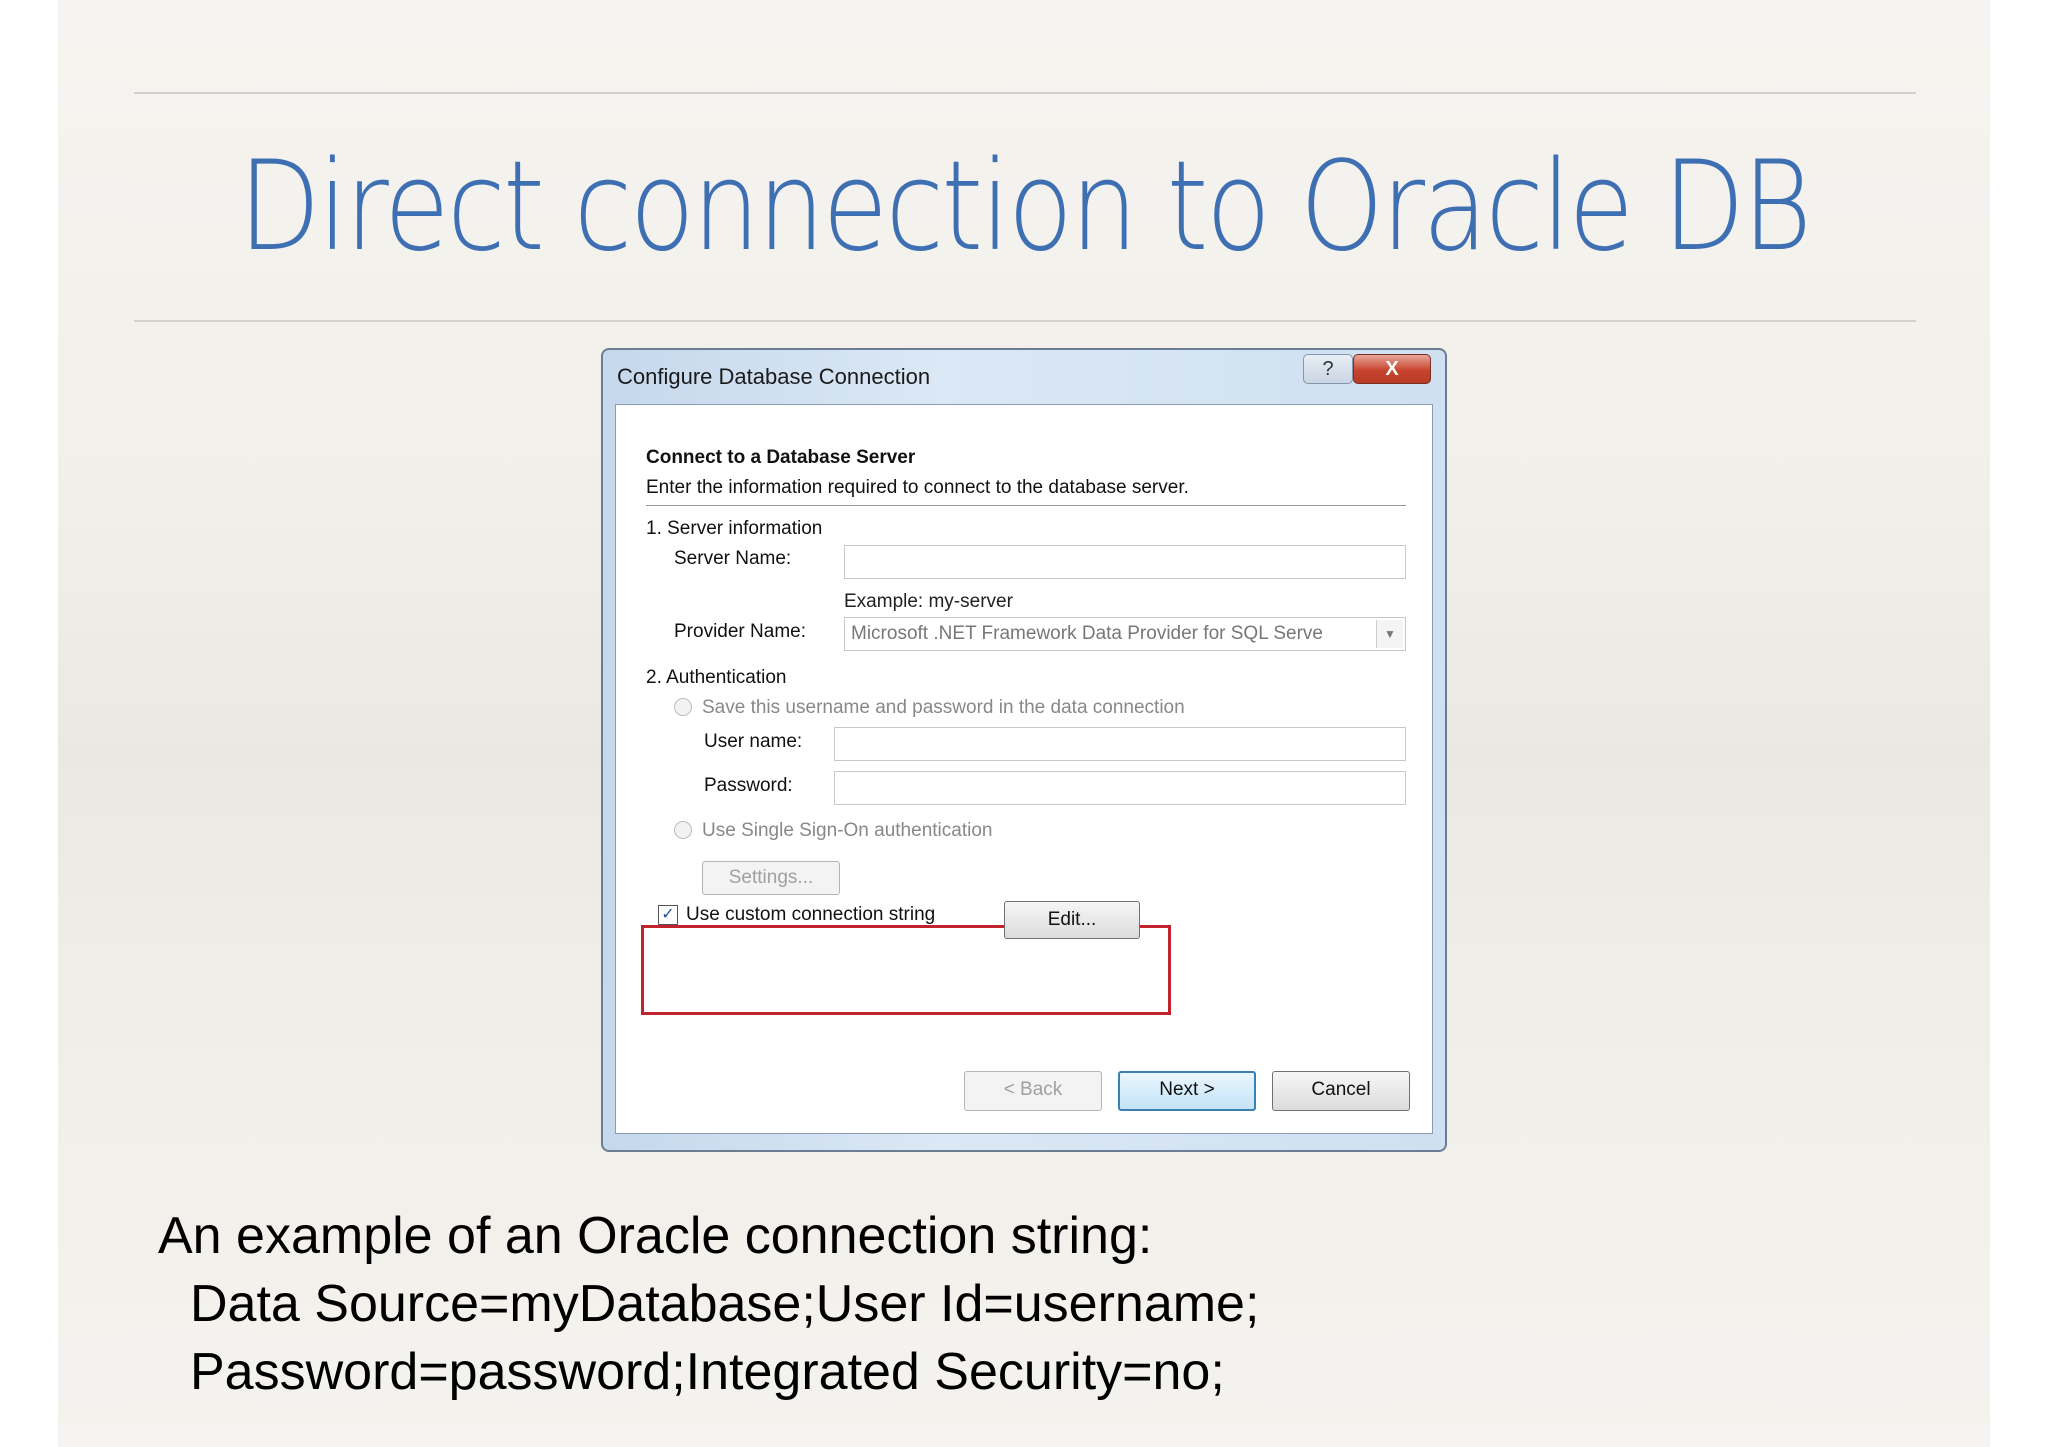  What do you see at coordinates (725, 1304) in the screenshot?
I see `connection-string-line-1: Data Source=myDatabase;User Id=username;` at bounding box center [725, 1304].